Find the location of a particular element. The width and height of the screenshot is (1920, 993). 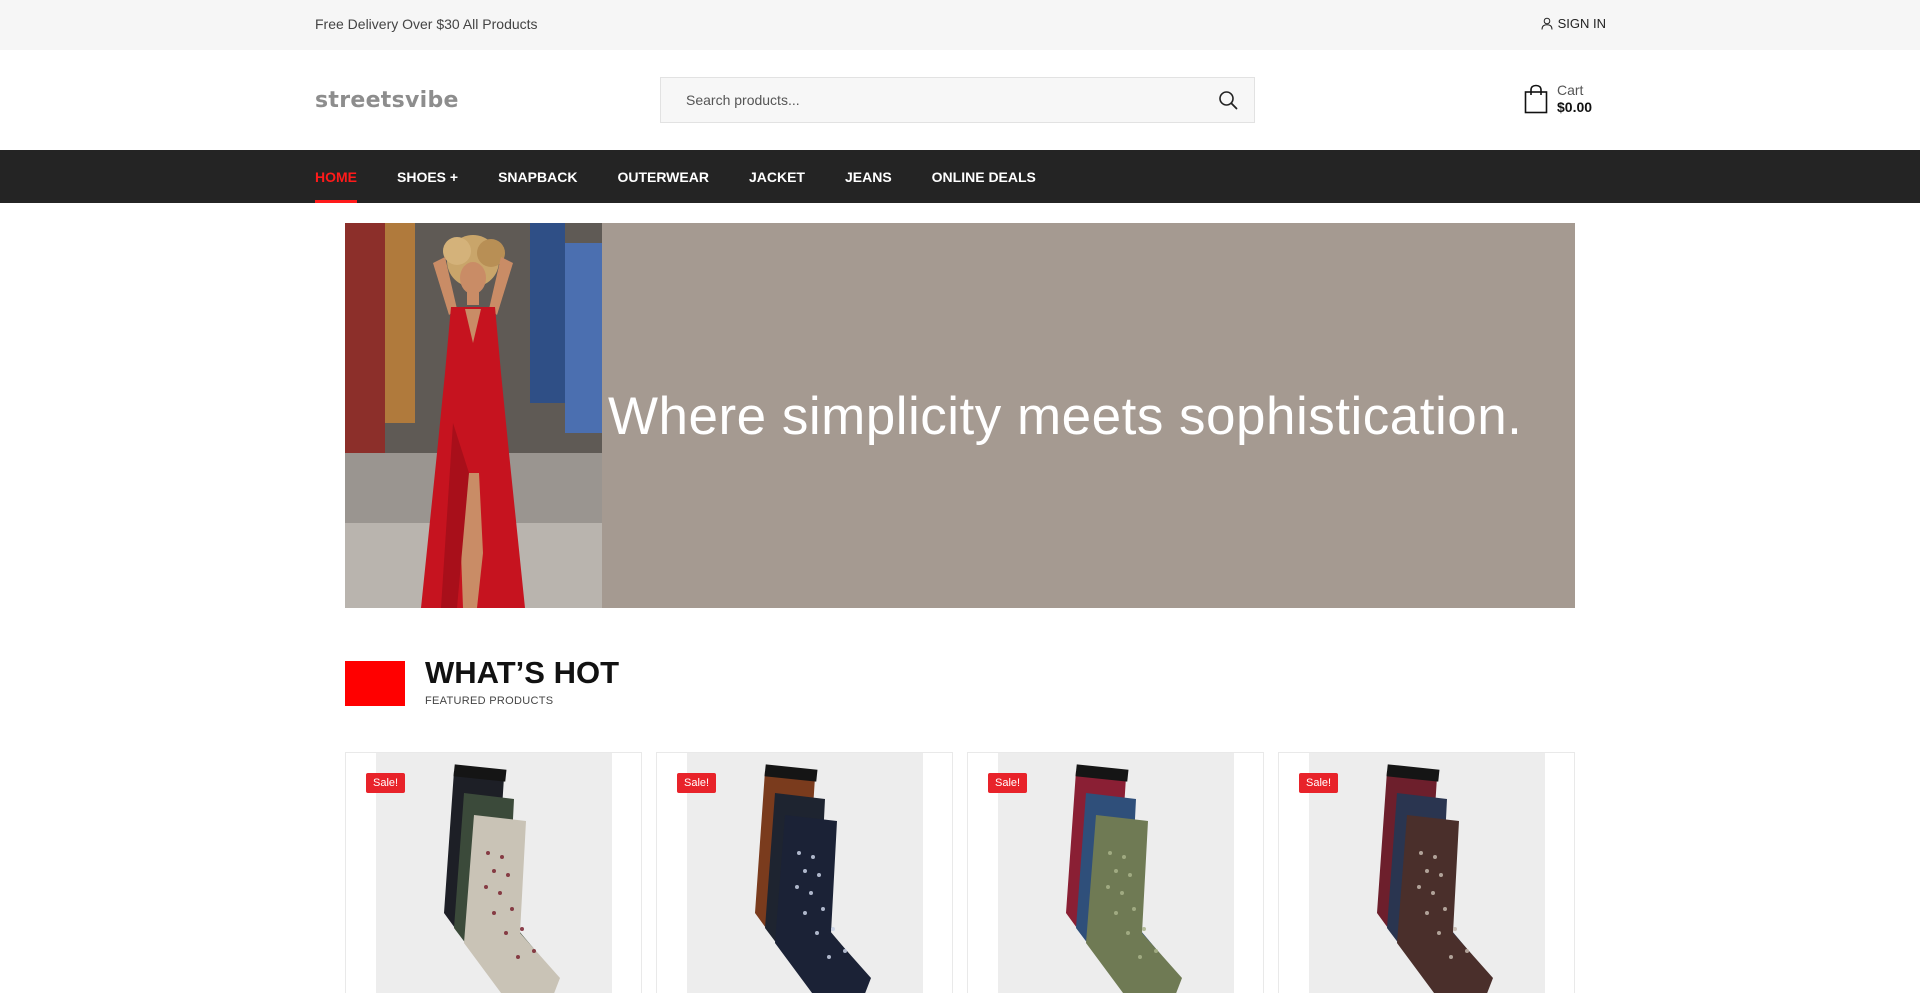

nav-item-snapback: SNAPBACK is located at coordinates (537, 176).